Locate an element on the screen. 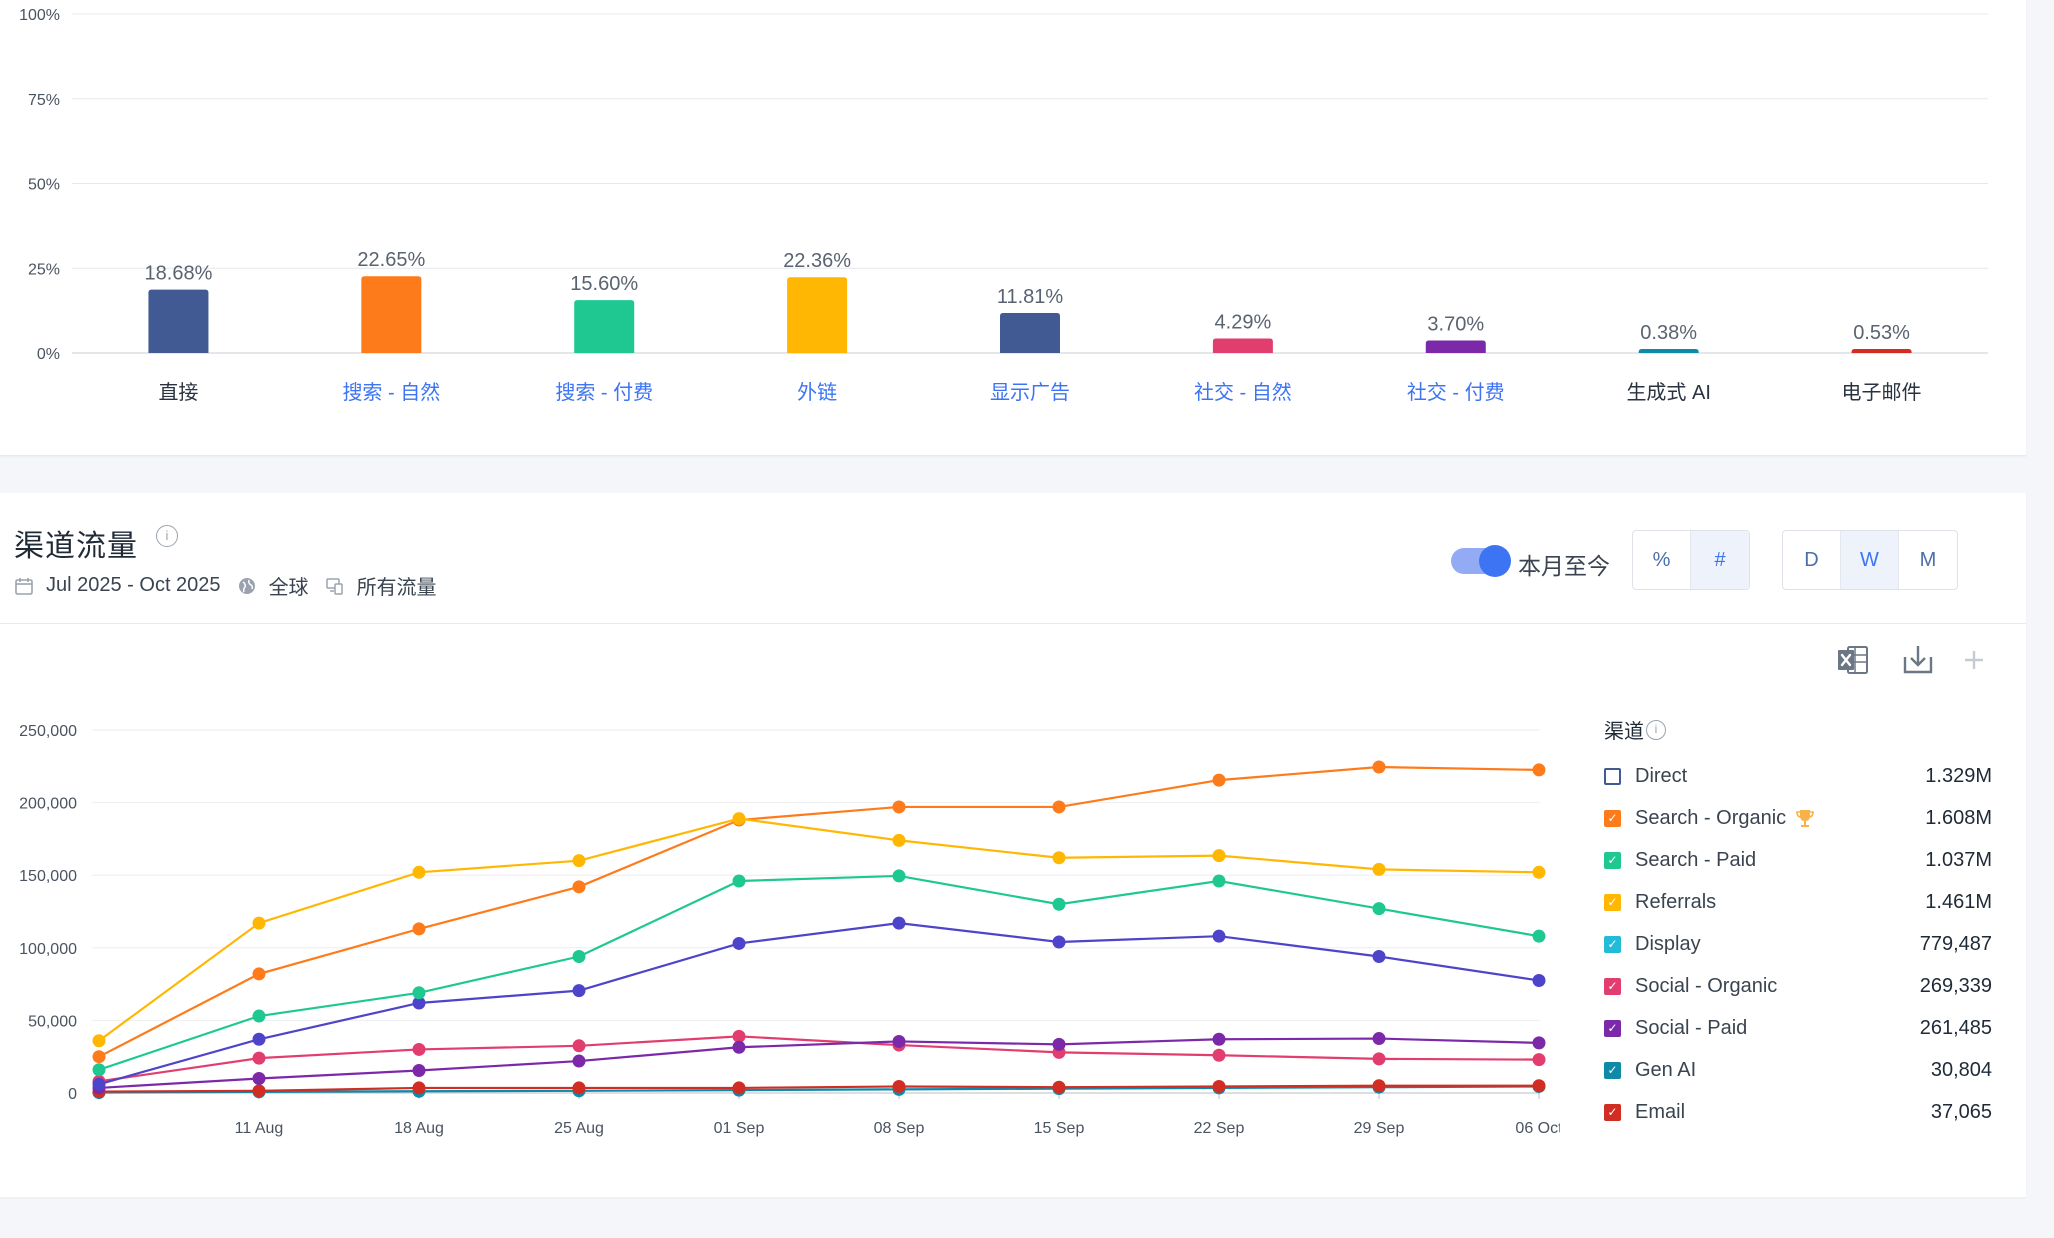 This screenshot has width=2054, height=1238. legend-checkbox is located at coordinates (1612, 776).